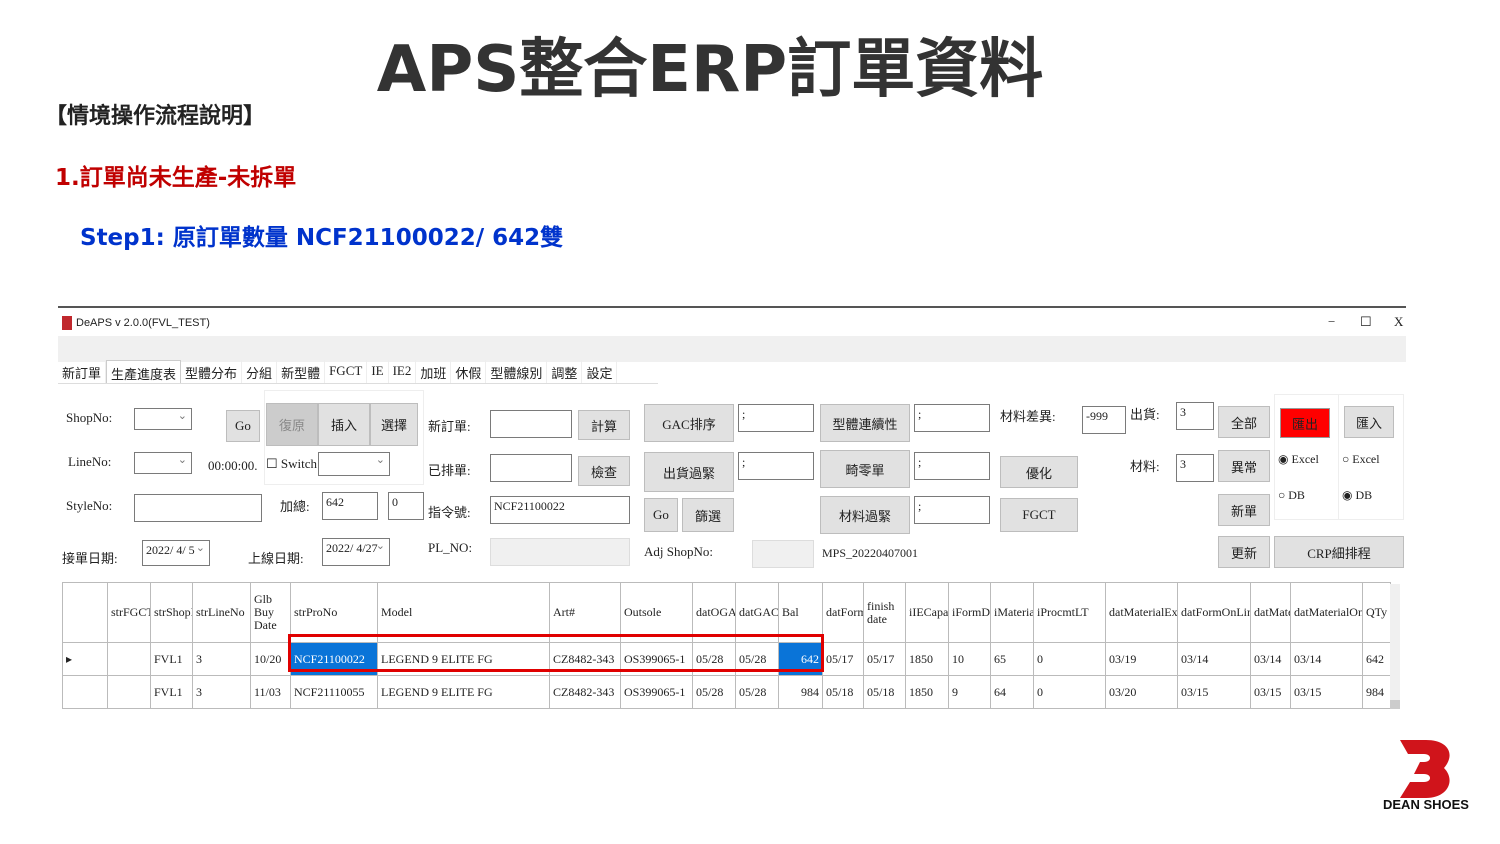 Image resolution: width=1500 pixels, height=844 pixels. I want to click on tab-7: IE2, so click(403, 371).